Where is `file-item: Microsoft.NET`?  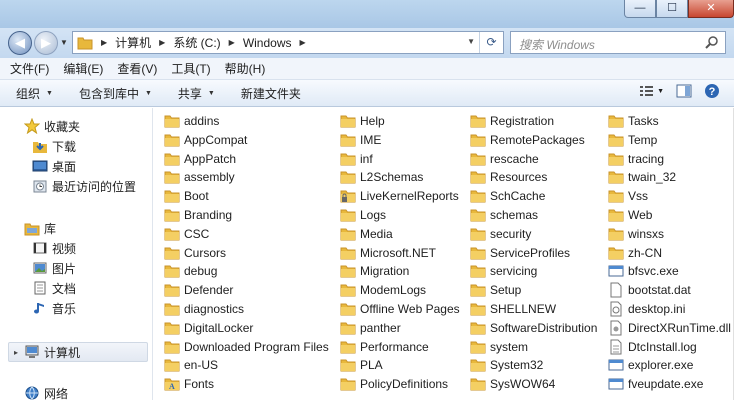 file-item: Microsoft.NET is located at coordinates (388, 253).